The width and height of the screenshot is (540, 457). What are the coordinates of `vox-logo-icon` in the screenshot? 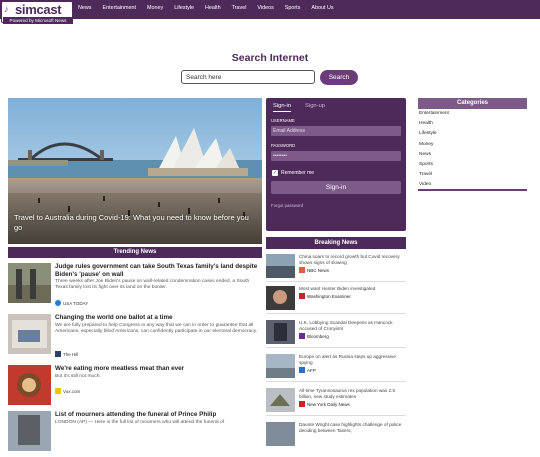 It's located at (58, 391).